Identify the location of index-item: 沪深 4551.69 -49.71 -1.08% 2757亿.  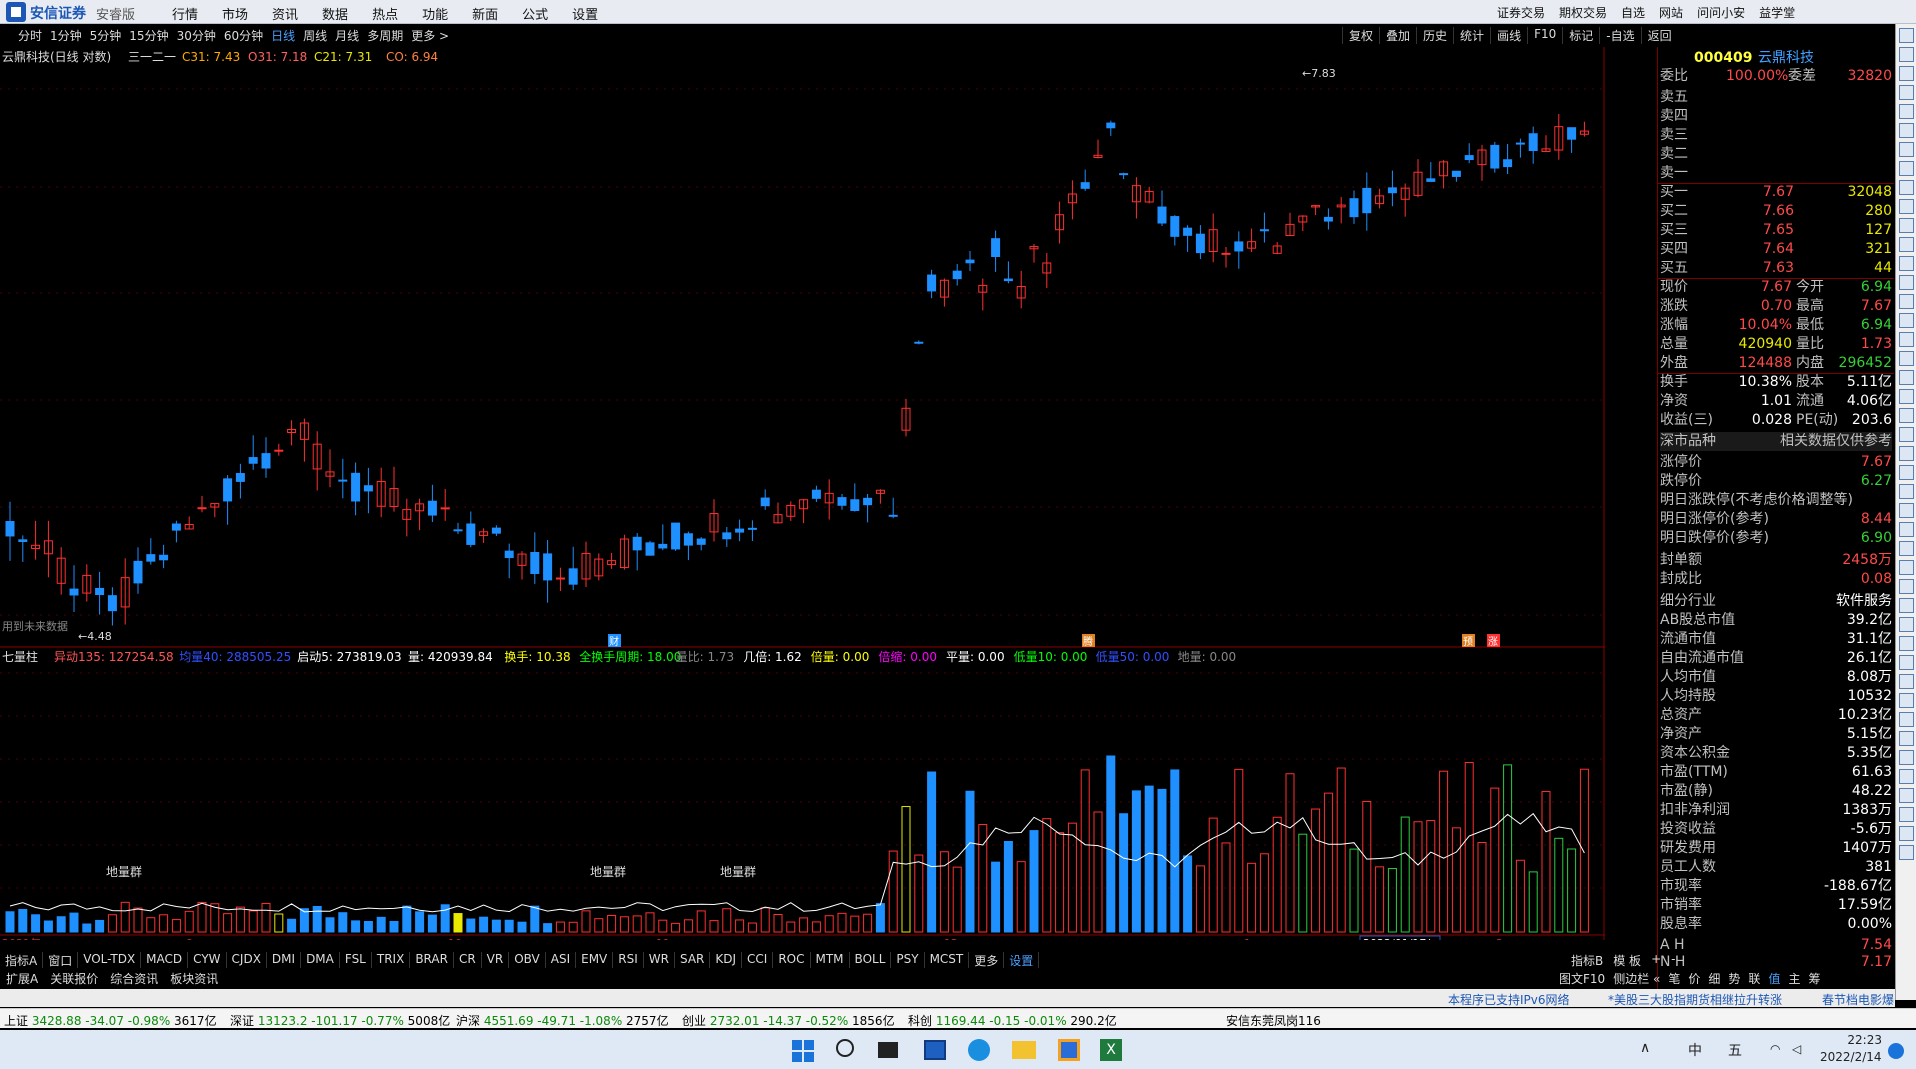
(562, 1020).